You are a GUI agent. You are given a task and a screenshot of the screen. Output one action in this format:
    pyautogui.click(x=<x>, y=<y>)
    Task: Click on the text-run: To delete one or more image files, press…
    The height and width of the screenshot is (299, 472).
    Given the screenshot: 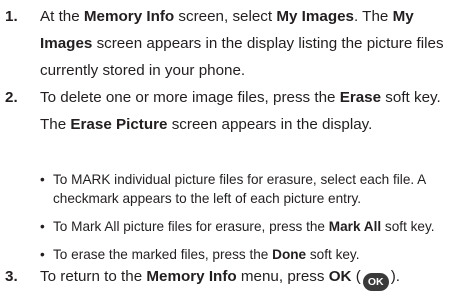 What is the action you would take?
    pyautogui.click(x=190, y=97)
    